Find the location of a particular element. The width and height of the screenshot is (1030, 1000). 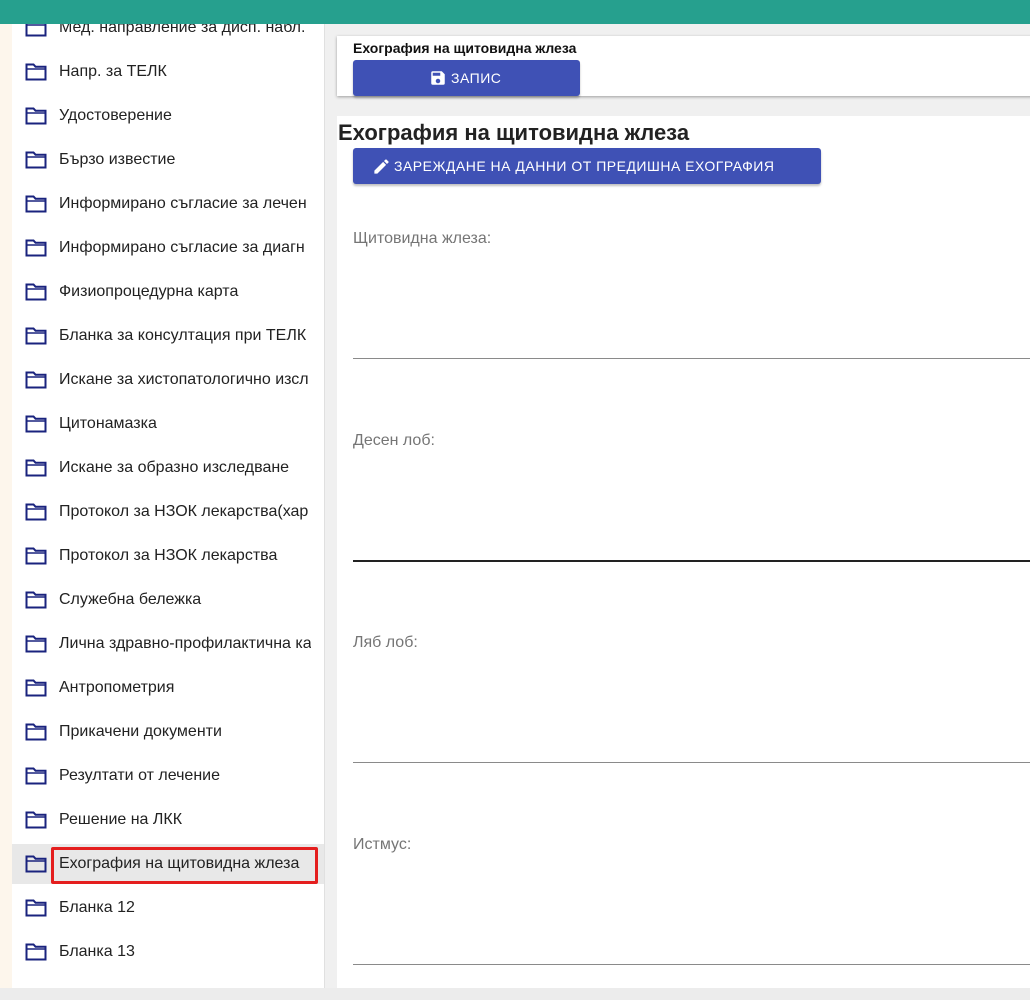

sidebar-item-histopatologichno: Искане за хистопатологично изсл is located at coordinates (168, 380).